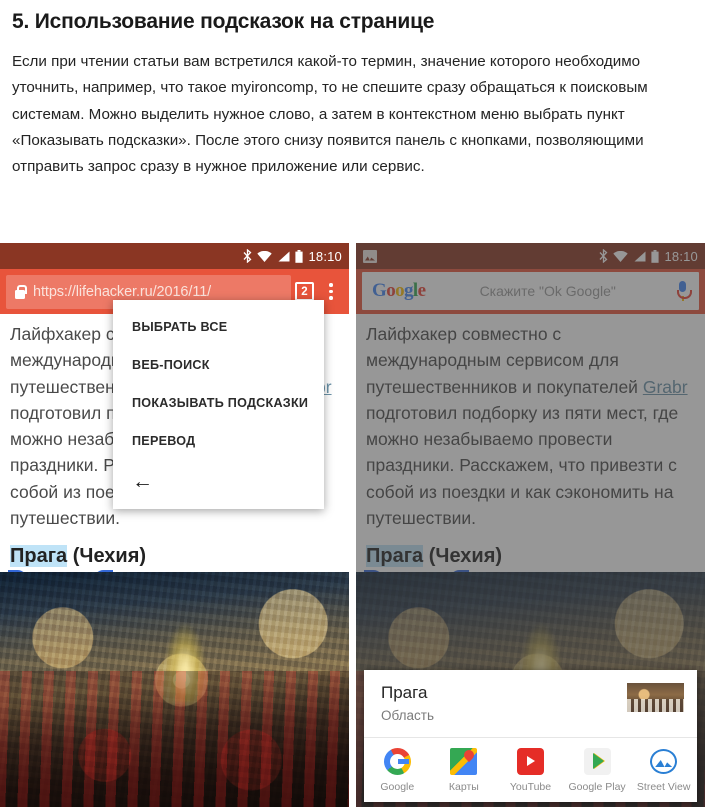  What do you see at coordinates (597, 761) in the screenshot?
I see `google-play-icon` at bounding box center [597, 761].